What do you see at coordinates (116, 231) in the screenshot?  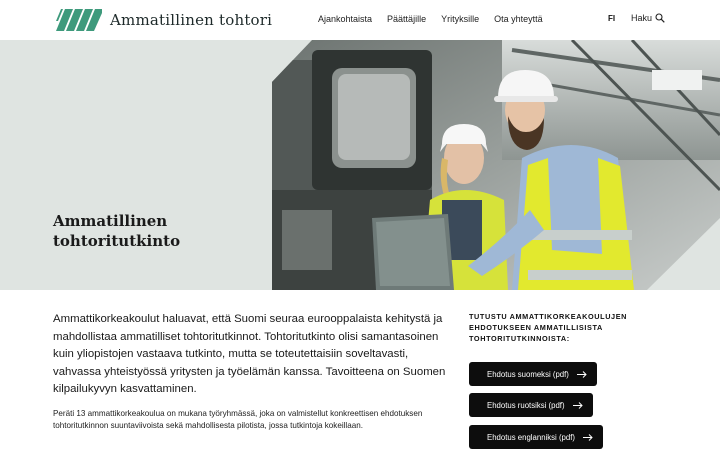 I see `hero-title: Ammatillinen tohtoritutkinto` at bounding box center [116, 231].